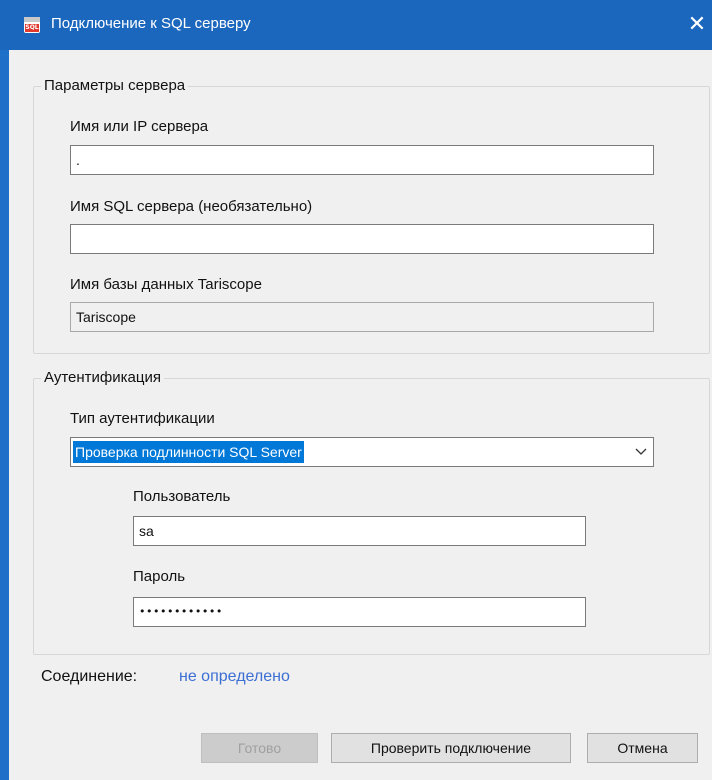  What do you see at coordinates (32, 25) in the screenshot?
I see `sql-database-icon` at bounding box center [32, 25].